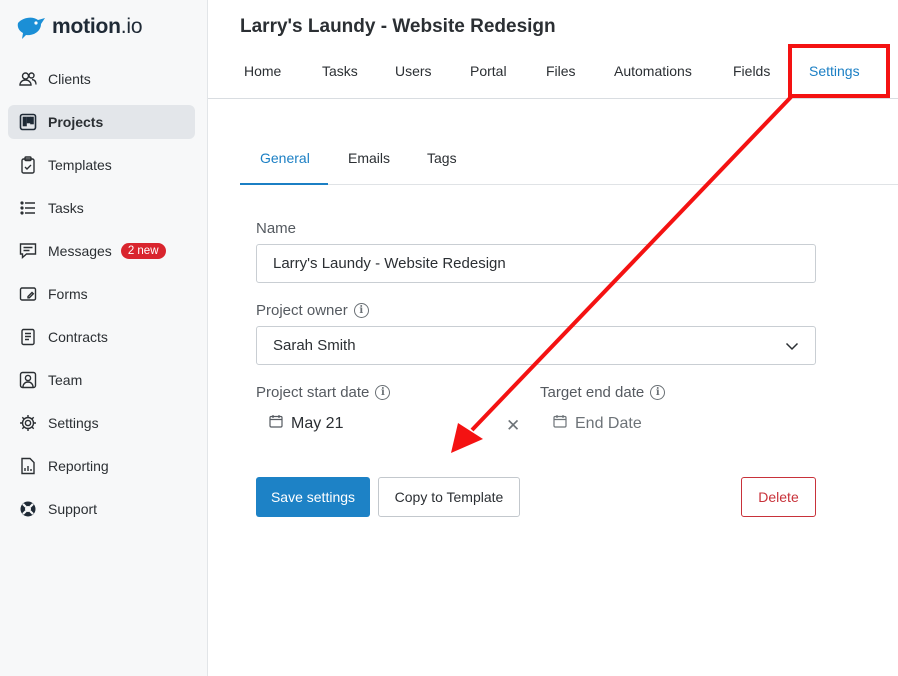 This screenshot has height=676, width=898. Describe the element at coordinates (101, 294) in the screenshot. I see `sidebar-item-forms: Forms` at that location.